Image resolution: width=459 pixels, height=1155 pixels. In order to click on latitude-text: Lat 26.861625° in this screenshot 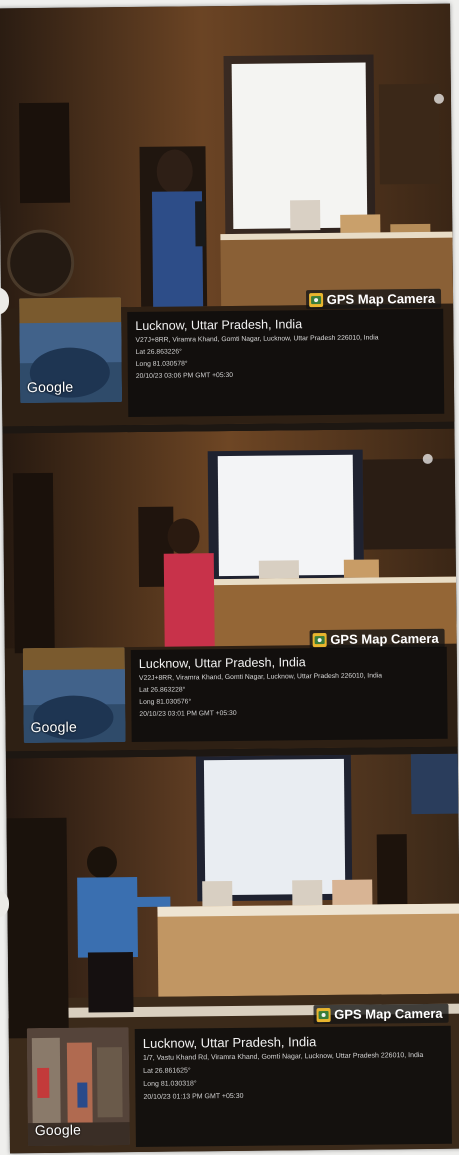, I will do `click(167, 1071)`.